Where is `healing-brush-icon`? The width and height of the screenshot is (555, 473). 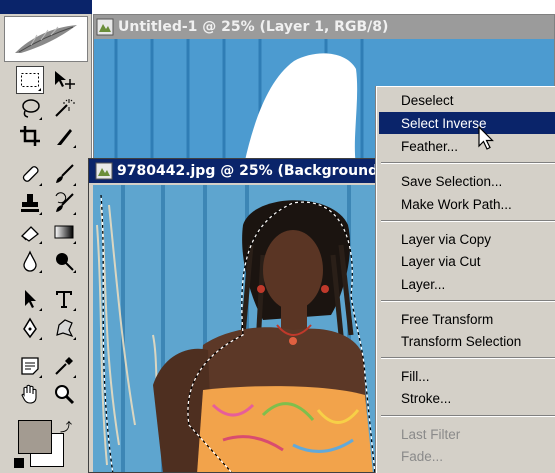
healing-brush-icon is located at coordinates (30, 174).